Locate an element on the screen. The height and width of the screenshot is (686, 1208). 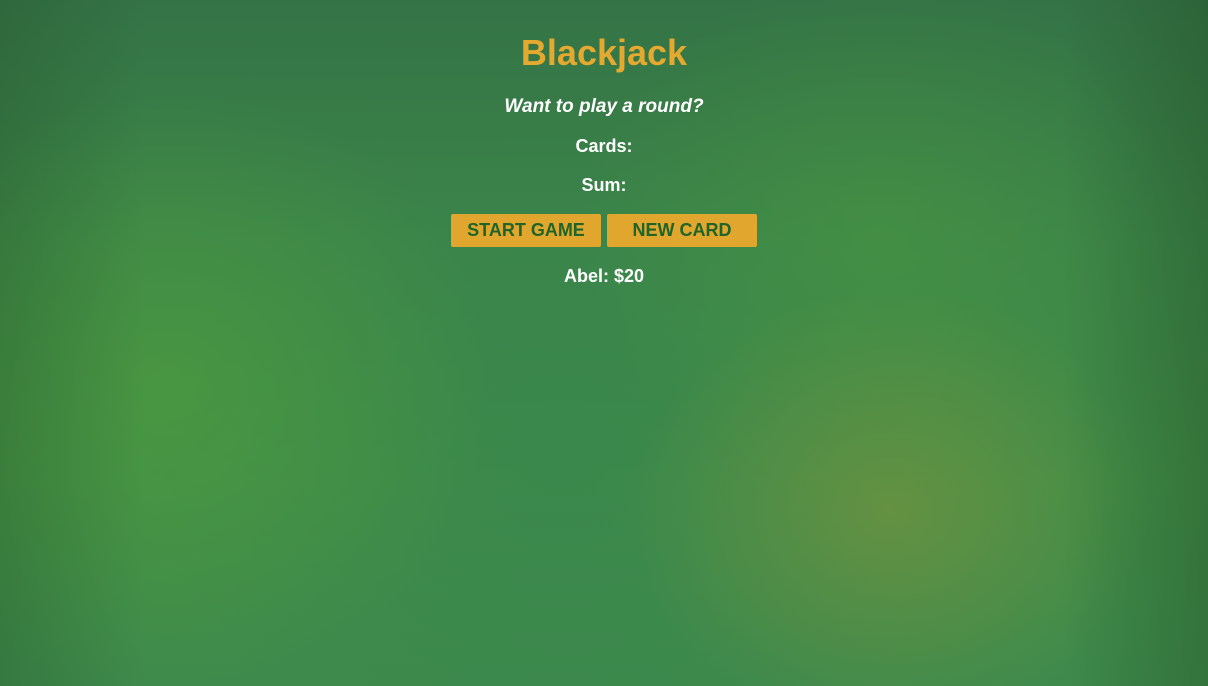
sum-row: Sum: is located at coordinates (604, 185).